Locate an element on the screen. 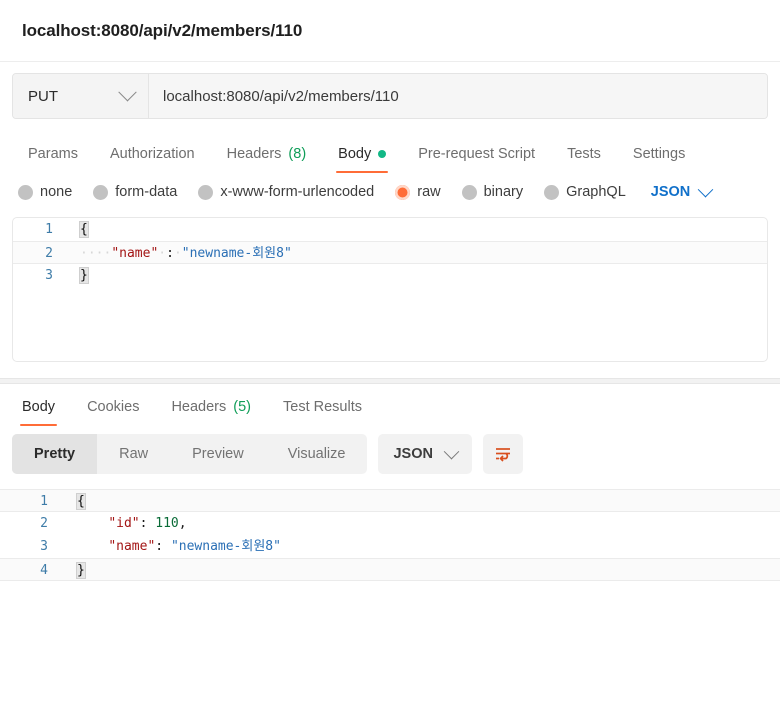 The width and height of the screenshot is (780, 702). response-view-visualize-label: Visualize is located at coordinates (316, 454).